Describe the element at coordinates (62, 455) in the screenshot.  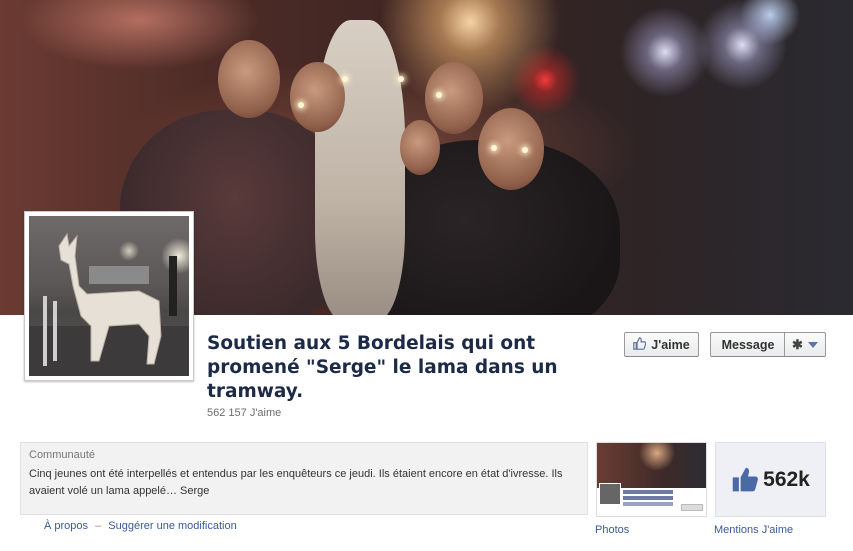
I see `page-category: Communauté` at that location.